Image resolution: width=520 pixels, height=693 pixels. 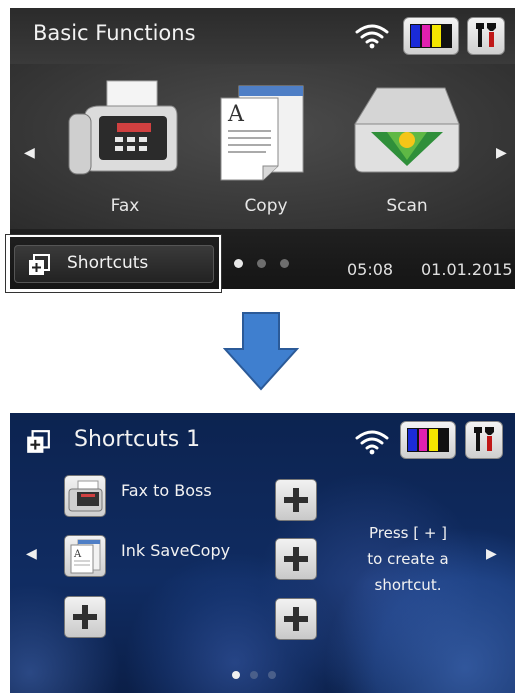 I want to click on shortcut-thumbnail, so click(x=85, y=496).